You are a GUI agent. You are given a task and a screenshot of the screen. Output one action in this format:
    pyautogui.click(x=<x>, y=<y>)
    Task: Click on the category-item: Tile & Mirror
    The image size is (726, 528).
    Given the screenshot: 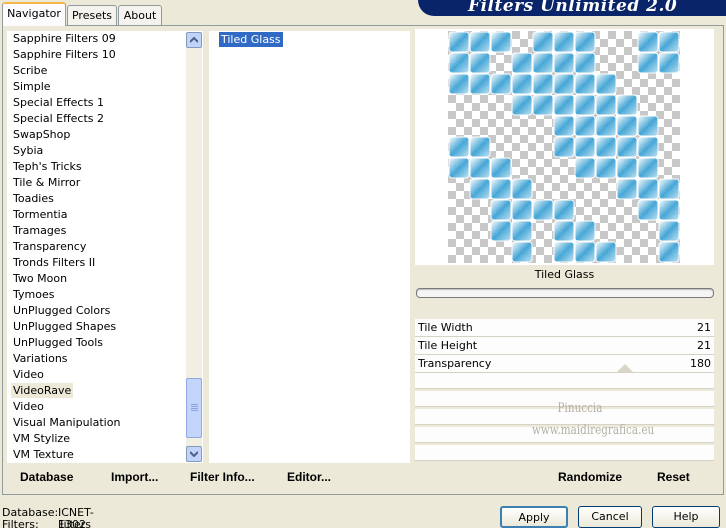 What is the action you would take?
    pyautogui.click(x=46, y=182)
    